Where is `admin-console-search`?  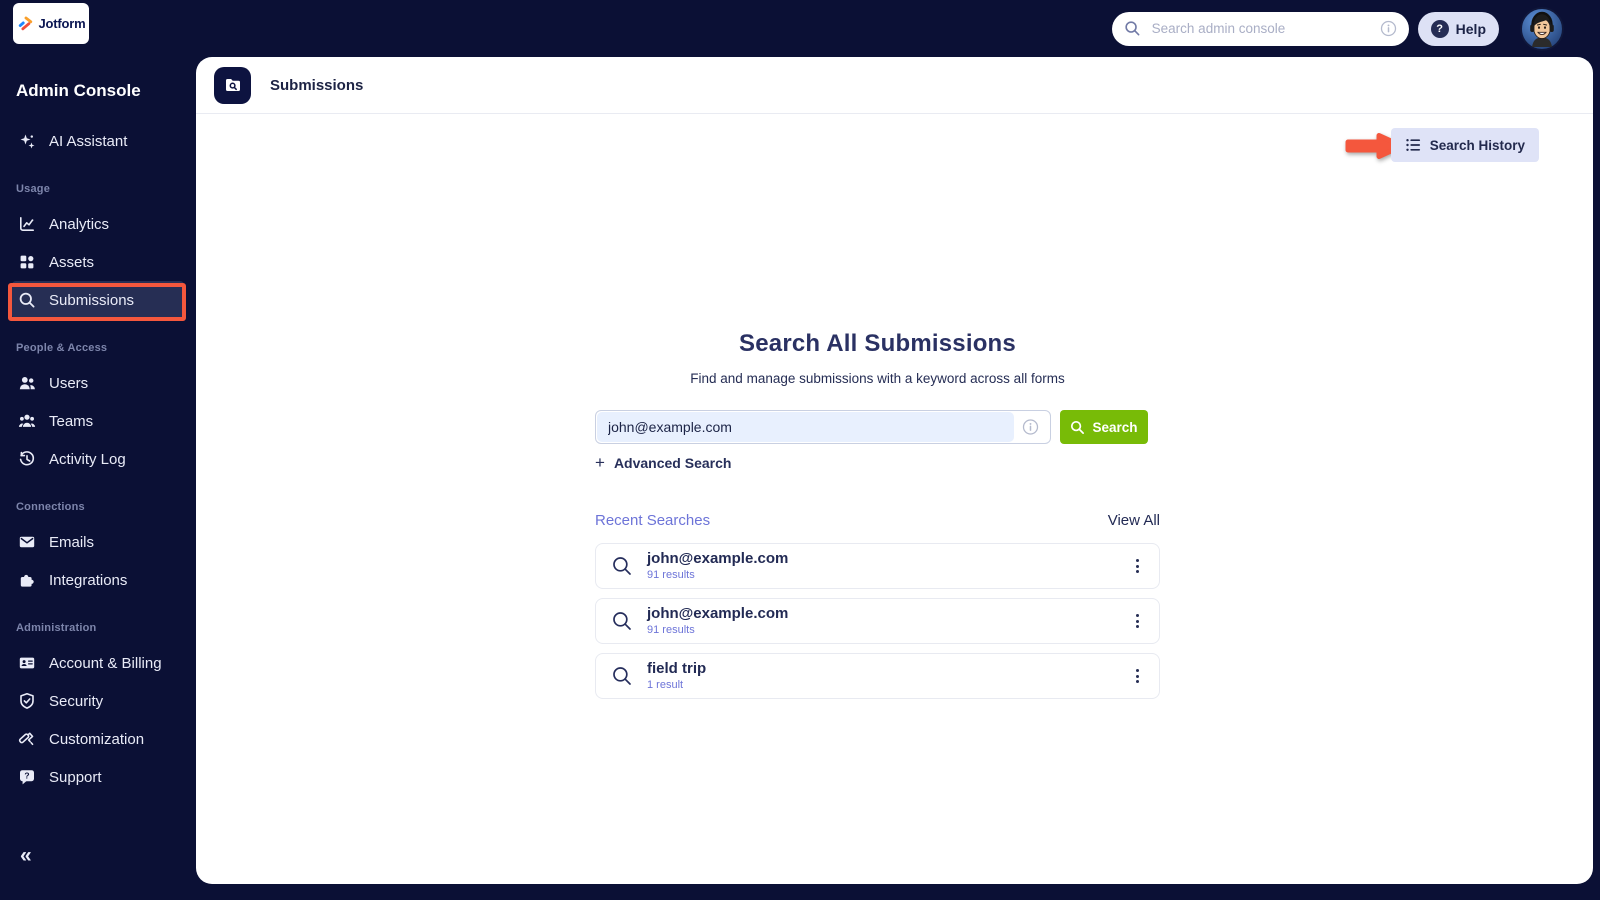
admin-console-search is located at coordinates (1260, 28).